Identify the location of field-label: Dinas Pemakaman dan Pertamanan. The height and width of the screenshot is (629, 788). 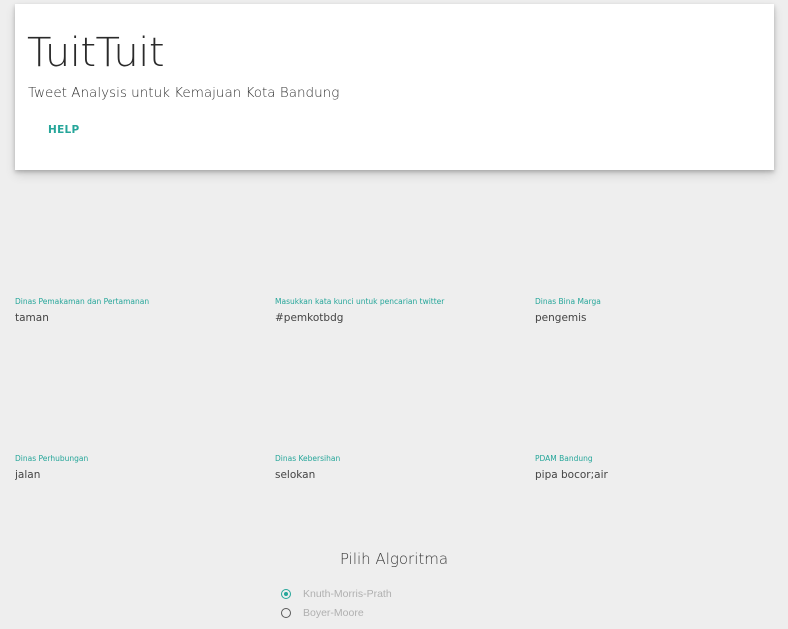
(82, 301).